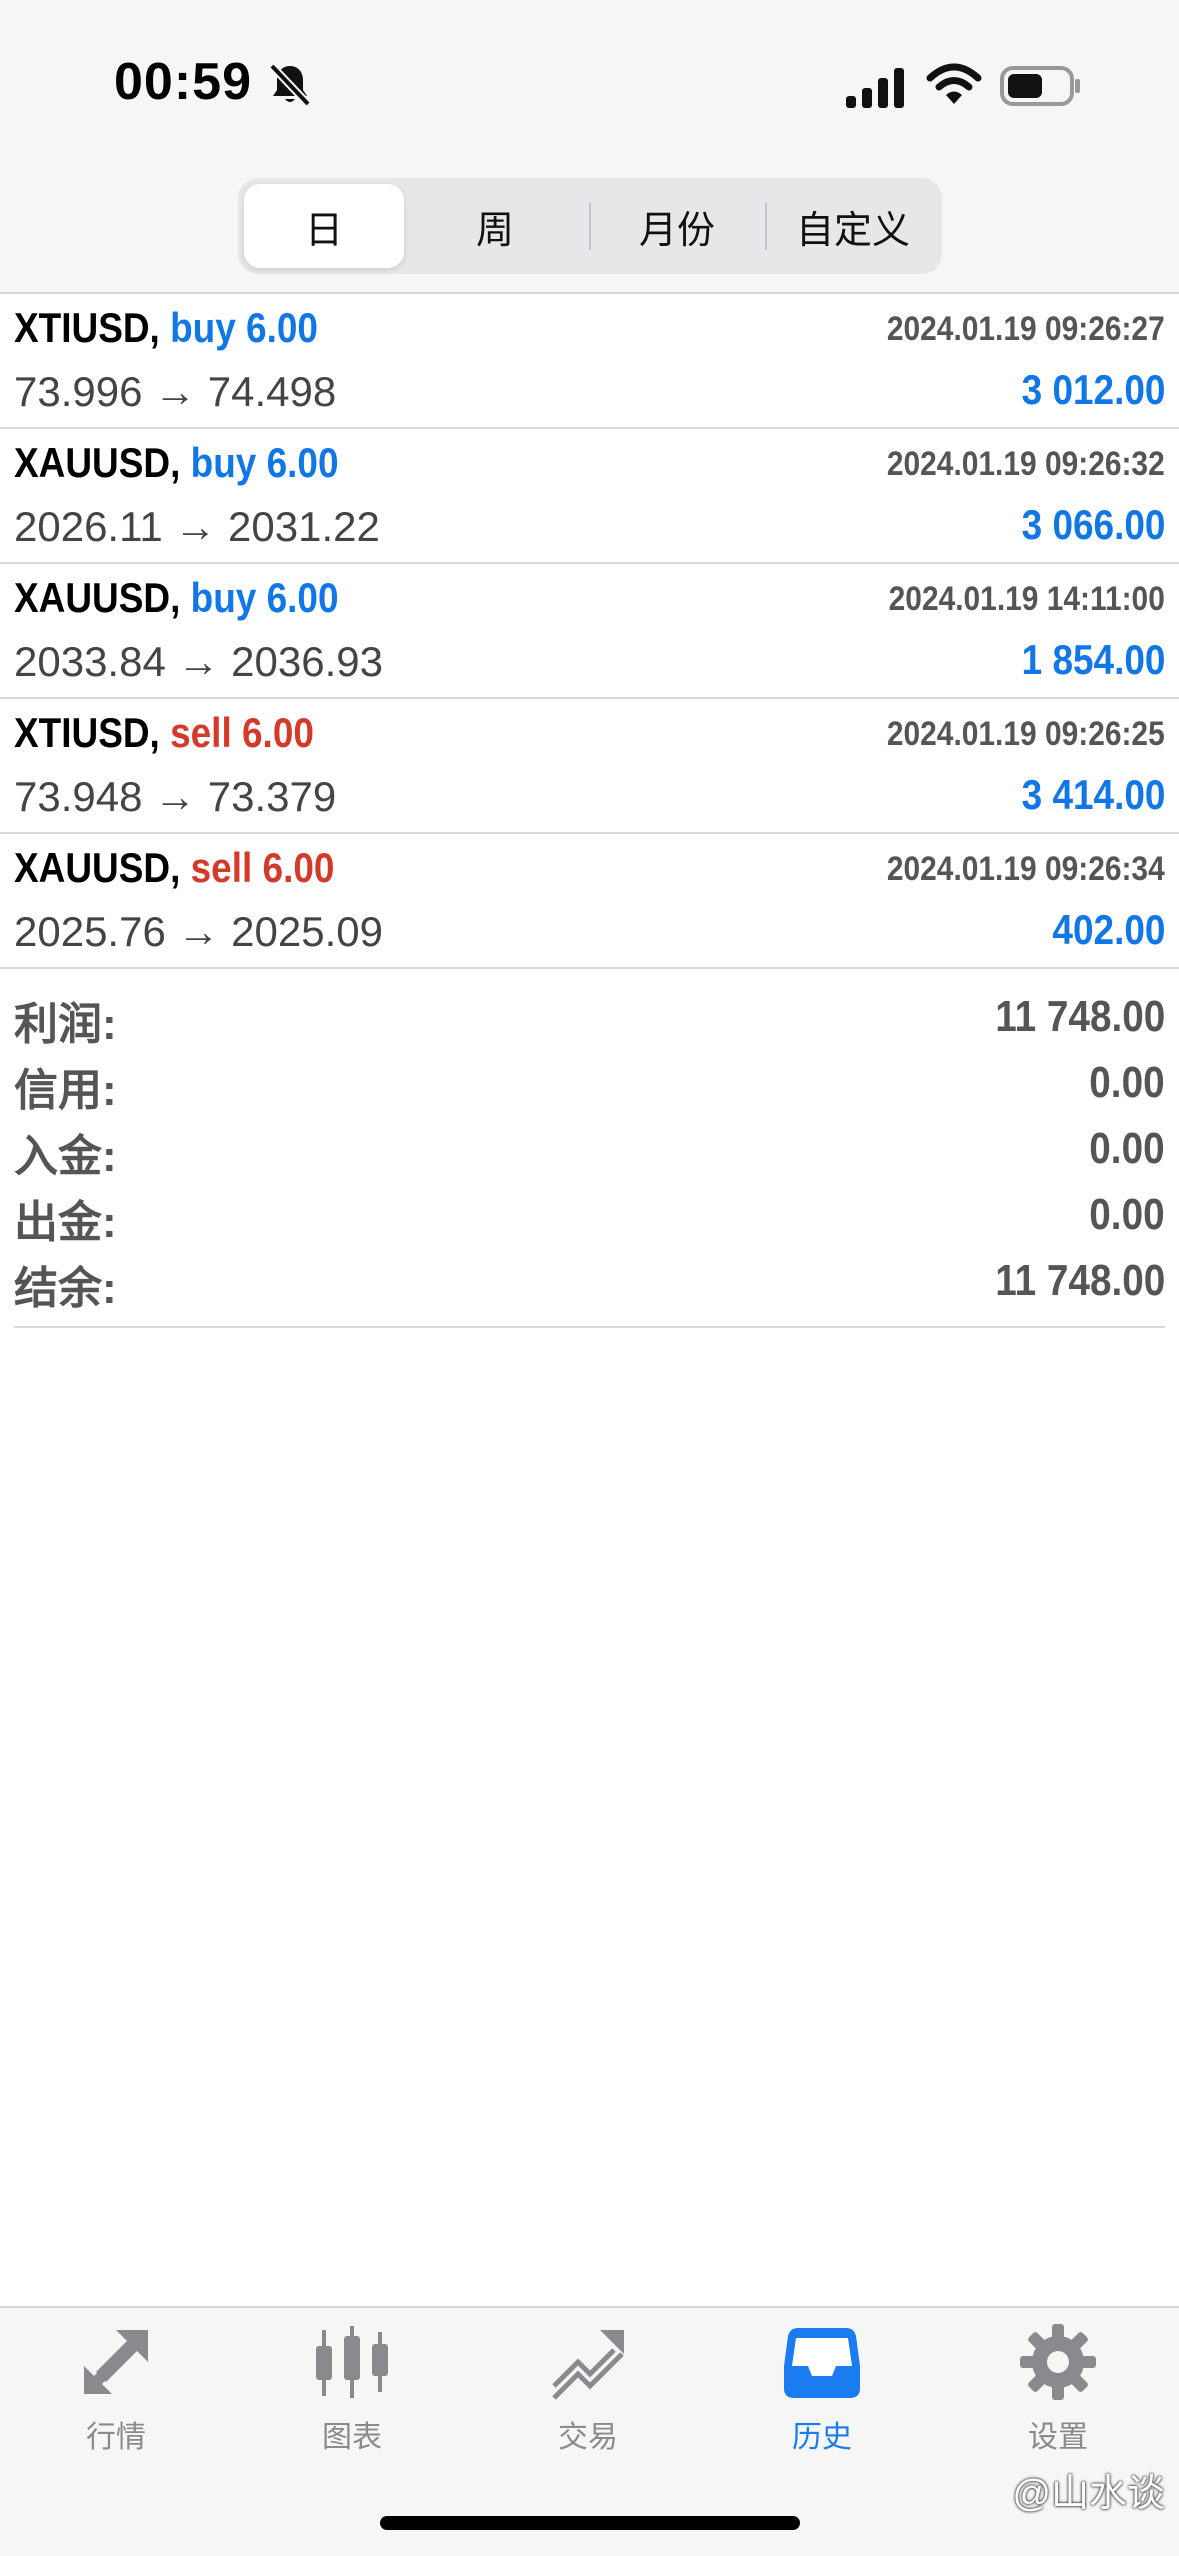 This screenshot has height=2556, width=1179. Describe the element at coordinates (589, 1087) in the screenshot. I see `summary-row-credit: 信用: 0.00` at that location.